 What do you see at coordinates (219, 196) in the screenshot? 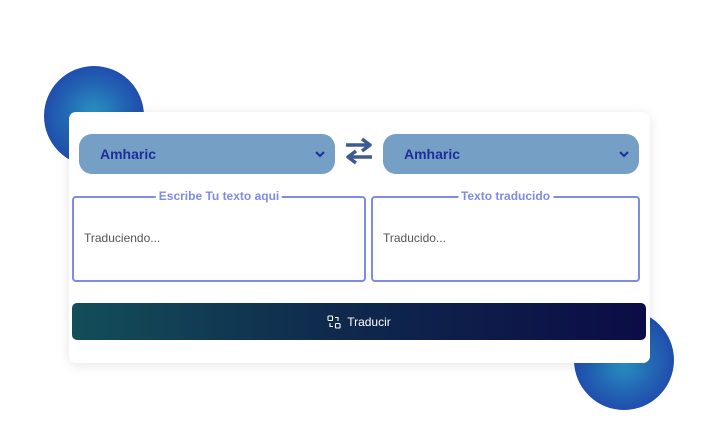
I see `source-panel-legend: Escribe Tu texto aqui` at bounding box center [219, 196].